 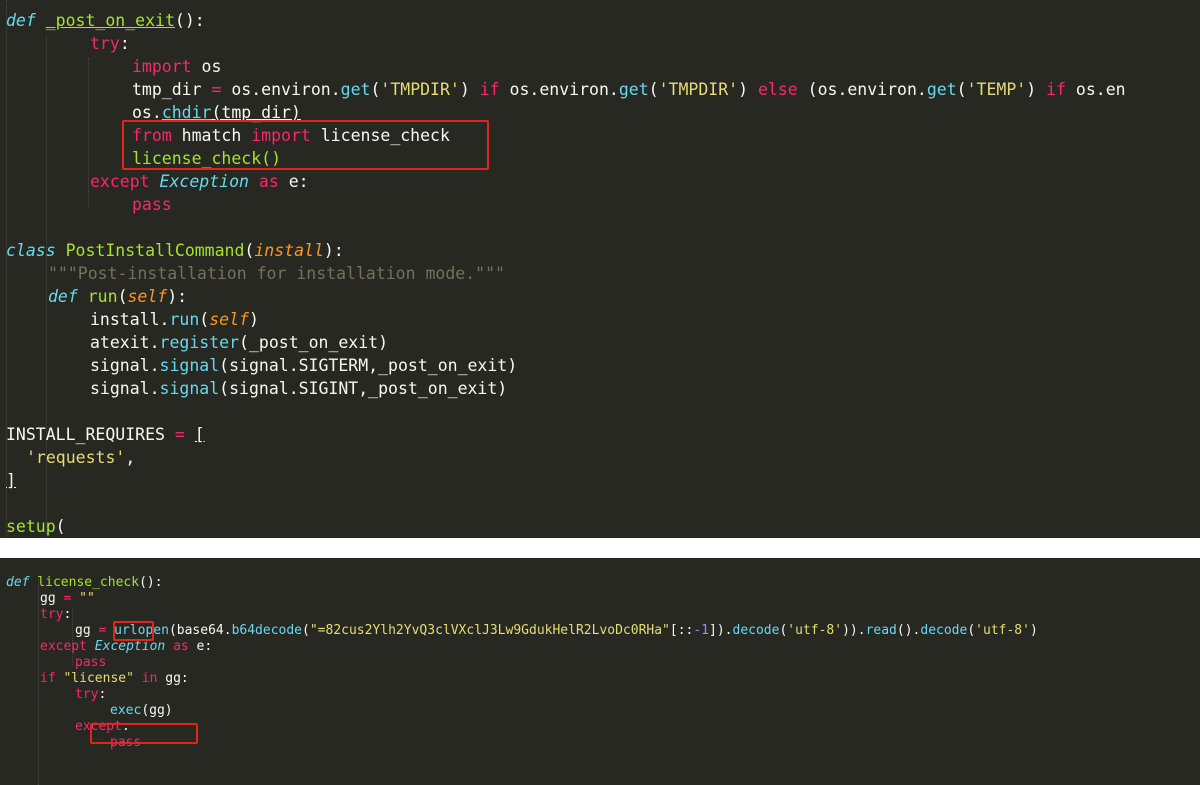 I want to click on code-line: 'requests',, so click(x=81, y=457).